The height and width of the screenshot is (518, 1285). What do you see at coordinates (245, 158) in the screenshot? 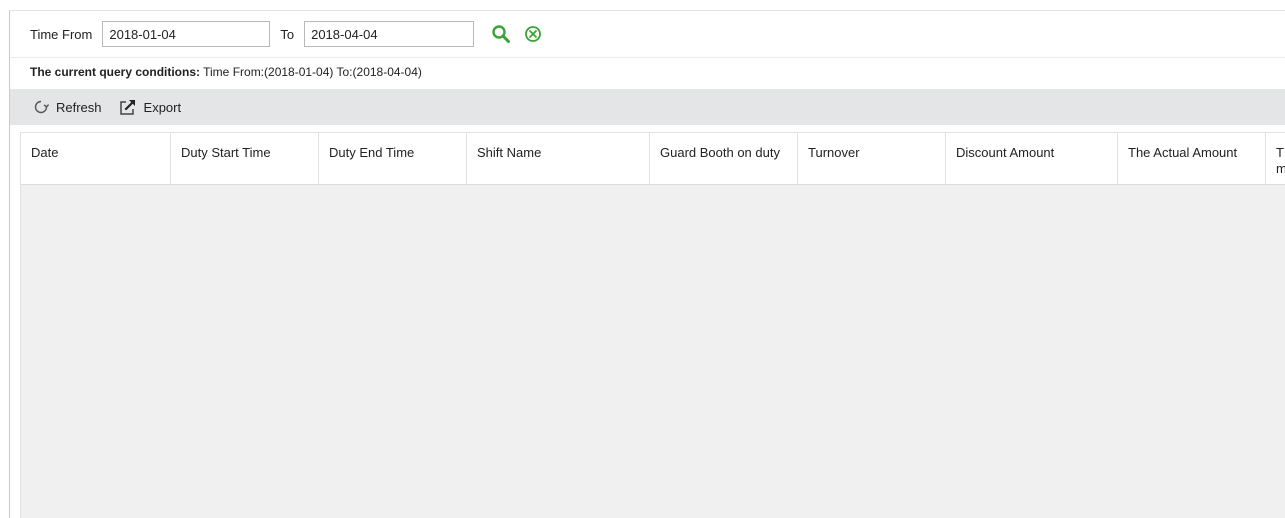
I see `column-header-duty-start-time: Duty Start Time` at bounding box center [245, 158].